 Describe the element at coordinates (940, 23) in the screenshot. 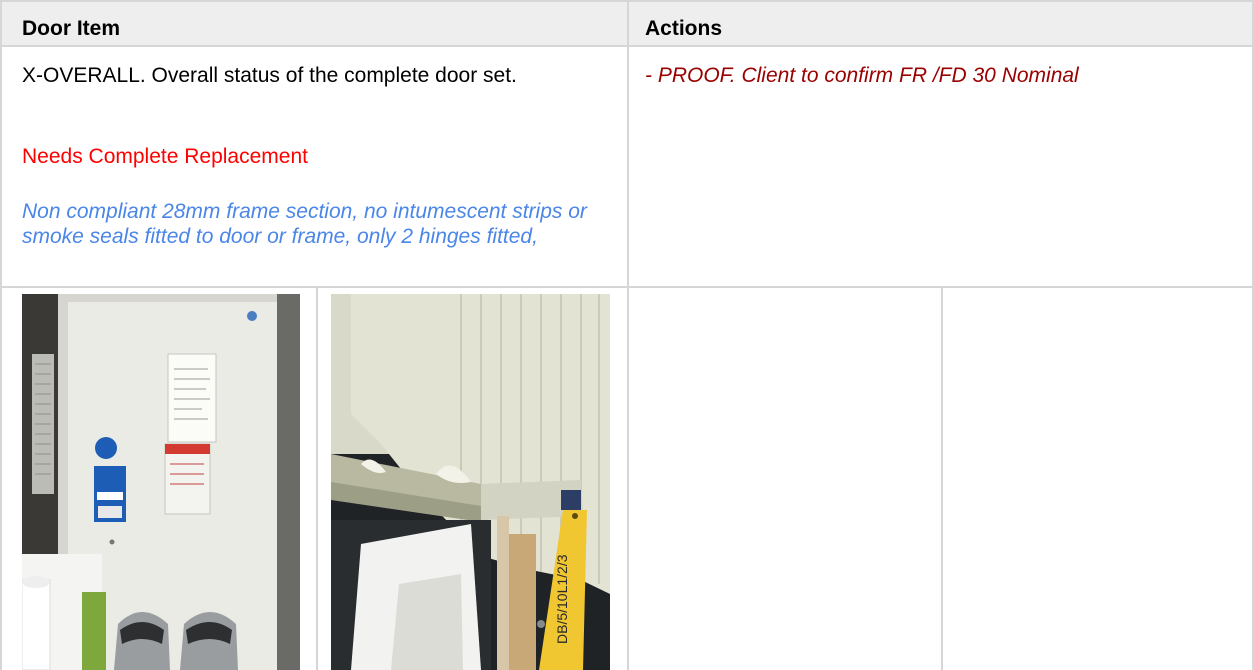

I see `header-actions: Actions` at that location.